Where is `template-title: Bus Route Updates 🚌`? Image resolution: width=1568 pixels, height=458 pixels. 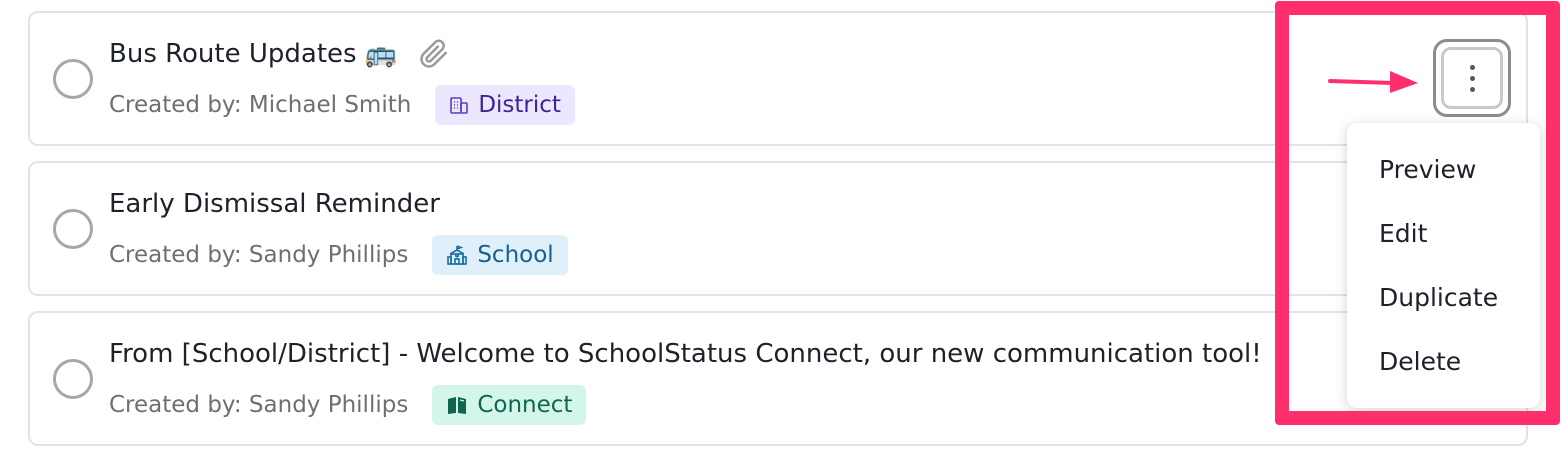
template-title: Bus Route Updates 🚌 is located at coordinates (279, 54).